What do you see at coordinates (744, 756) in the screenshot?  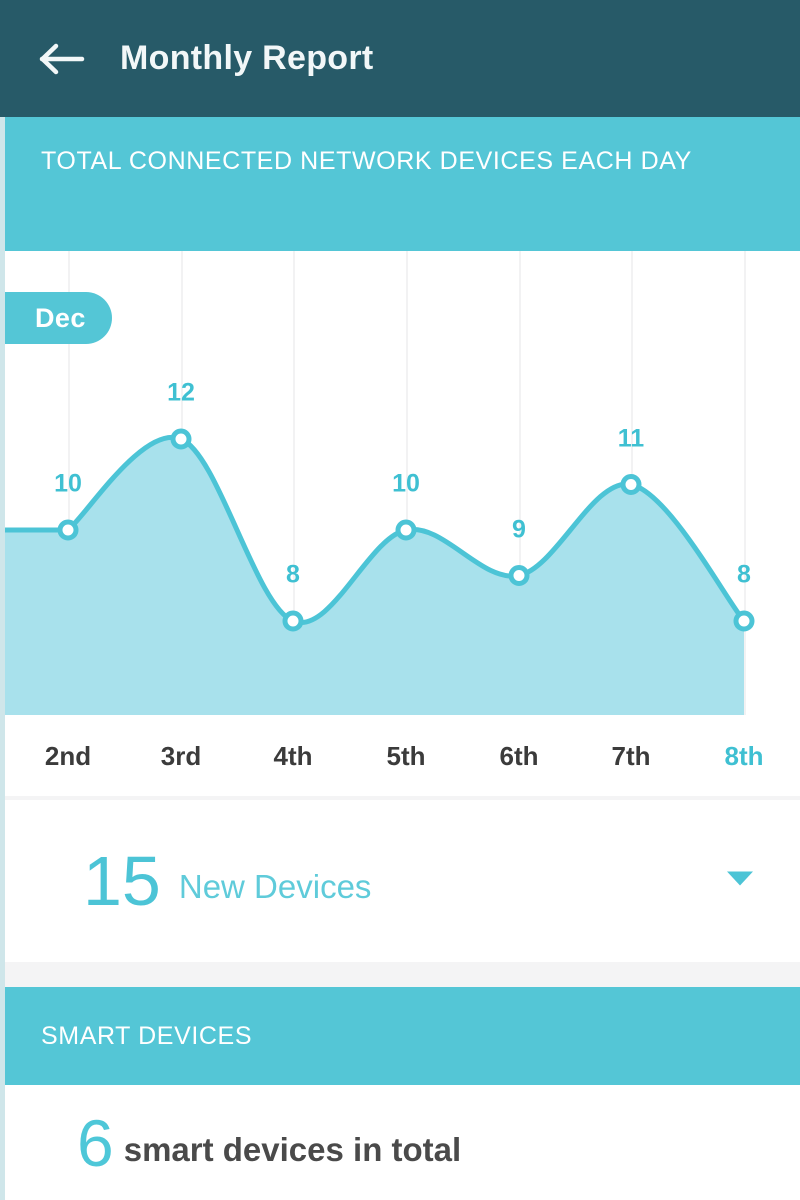 I see `axis-label-8th: 8th` at bounding box center [744, 756].